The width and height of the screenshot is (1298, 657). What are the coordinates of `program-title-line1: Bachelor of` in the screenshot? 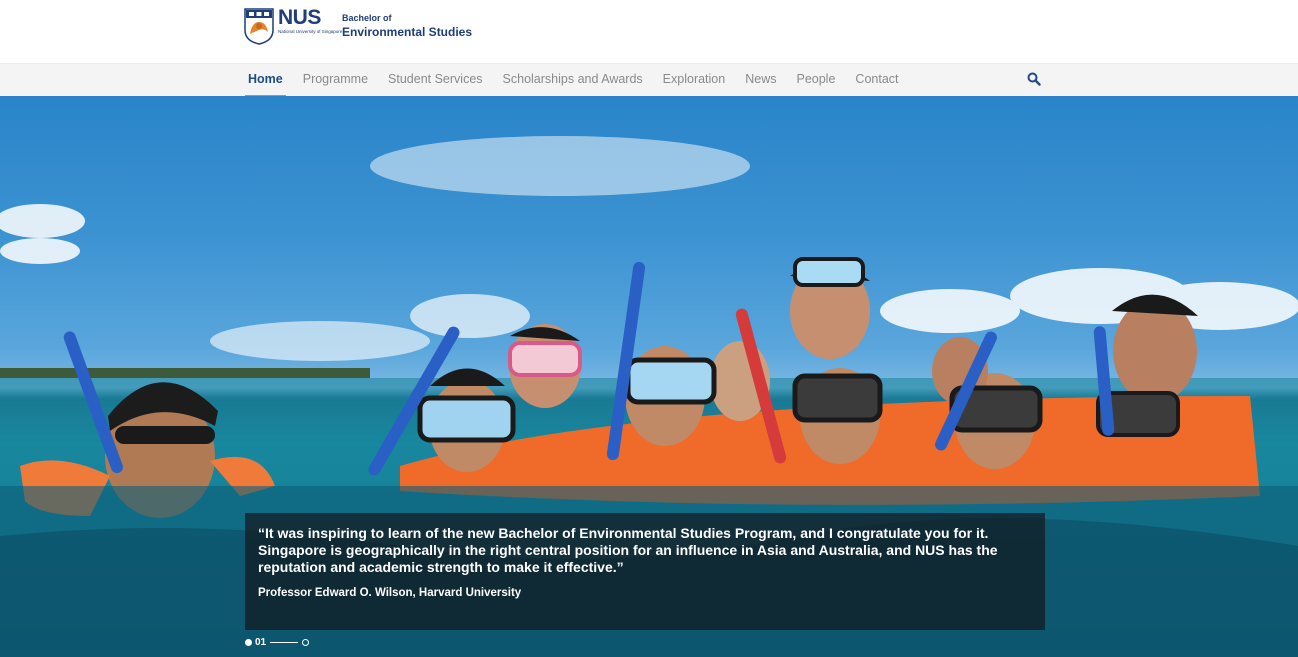 It's located at (367, 18).